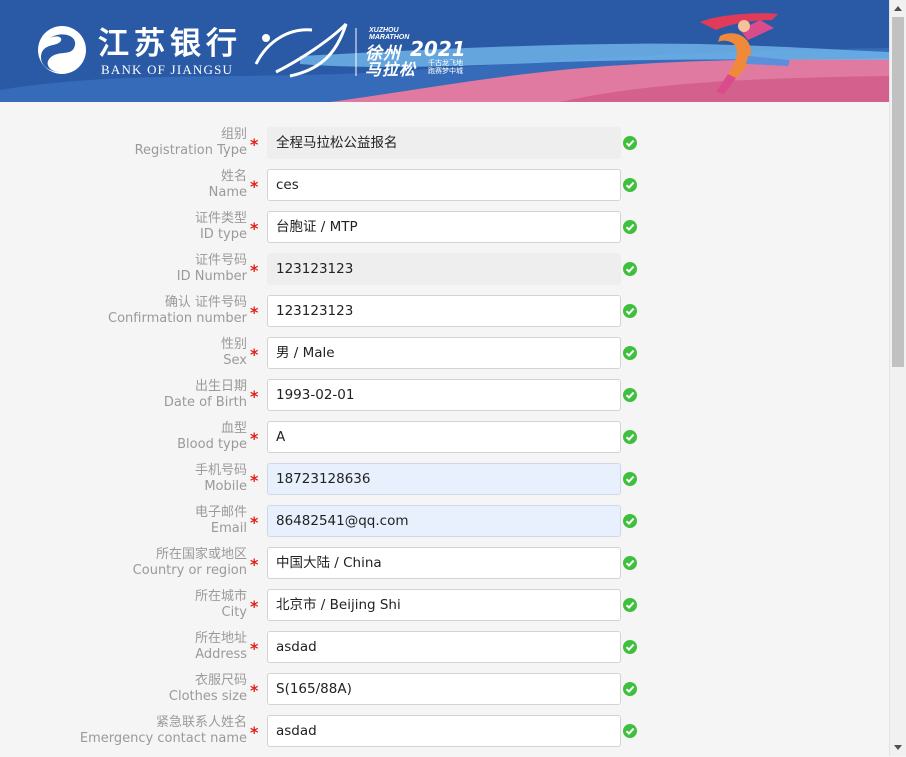 Image resolution: width=906 pixels, height=757 pixels. Describe the element at coordinates (444, 353) in the screenshot. I see `sex-select: 男 / Male` at that location.